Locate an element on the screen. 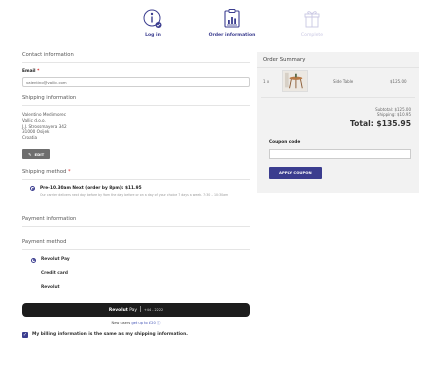 This screenshot has width=440, height=371. step-order-information: Order information is located at coordinates (232, 23).